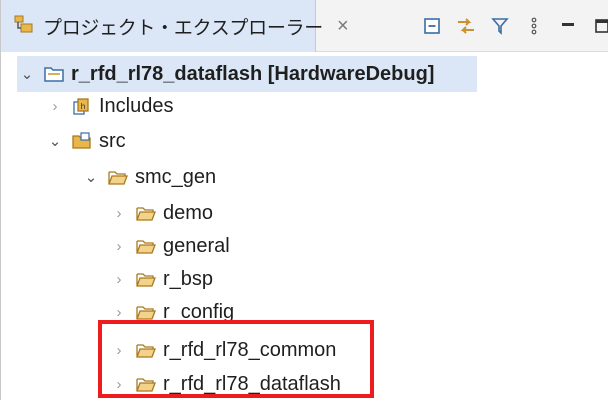 The width and height of the screenshot is (608, 402). What do you see at coordinates (176, 176) in the screenshot?
I see `smc-gen-label: smc_gen` at bounding box center [176, 176].